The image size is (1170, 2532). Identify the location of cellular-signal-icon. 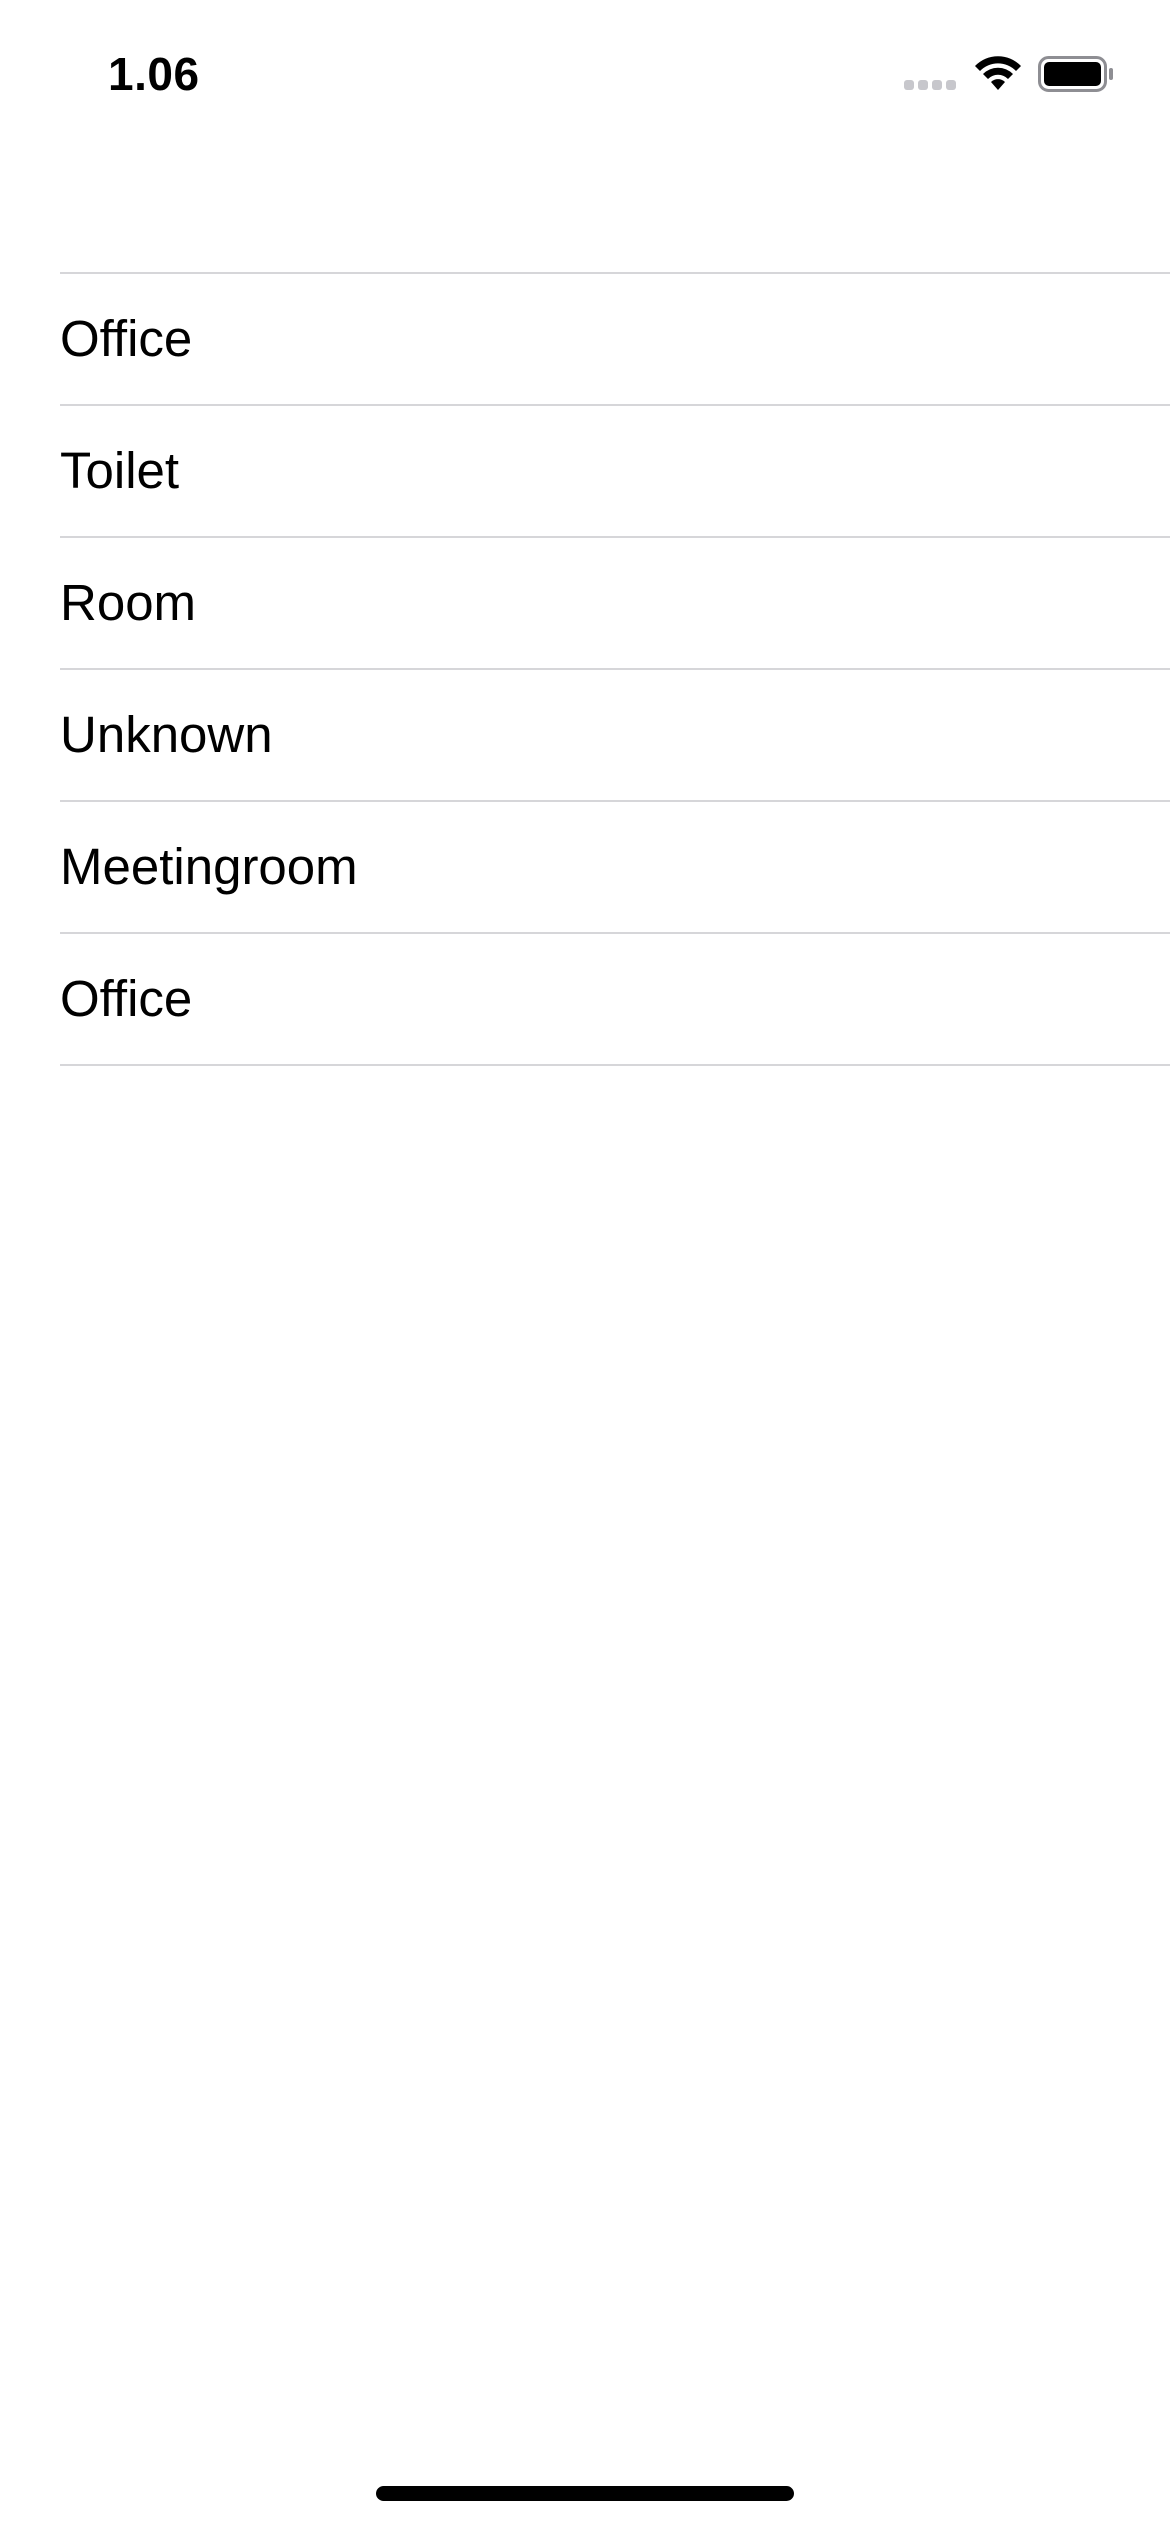
(931, 86).